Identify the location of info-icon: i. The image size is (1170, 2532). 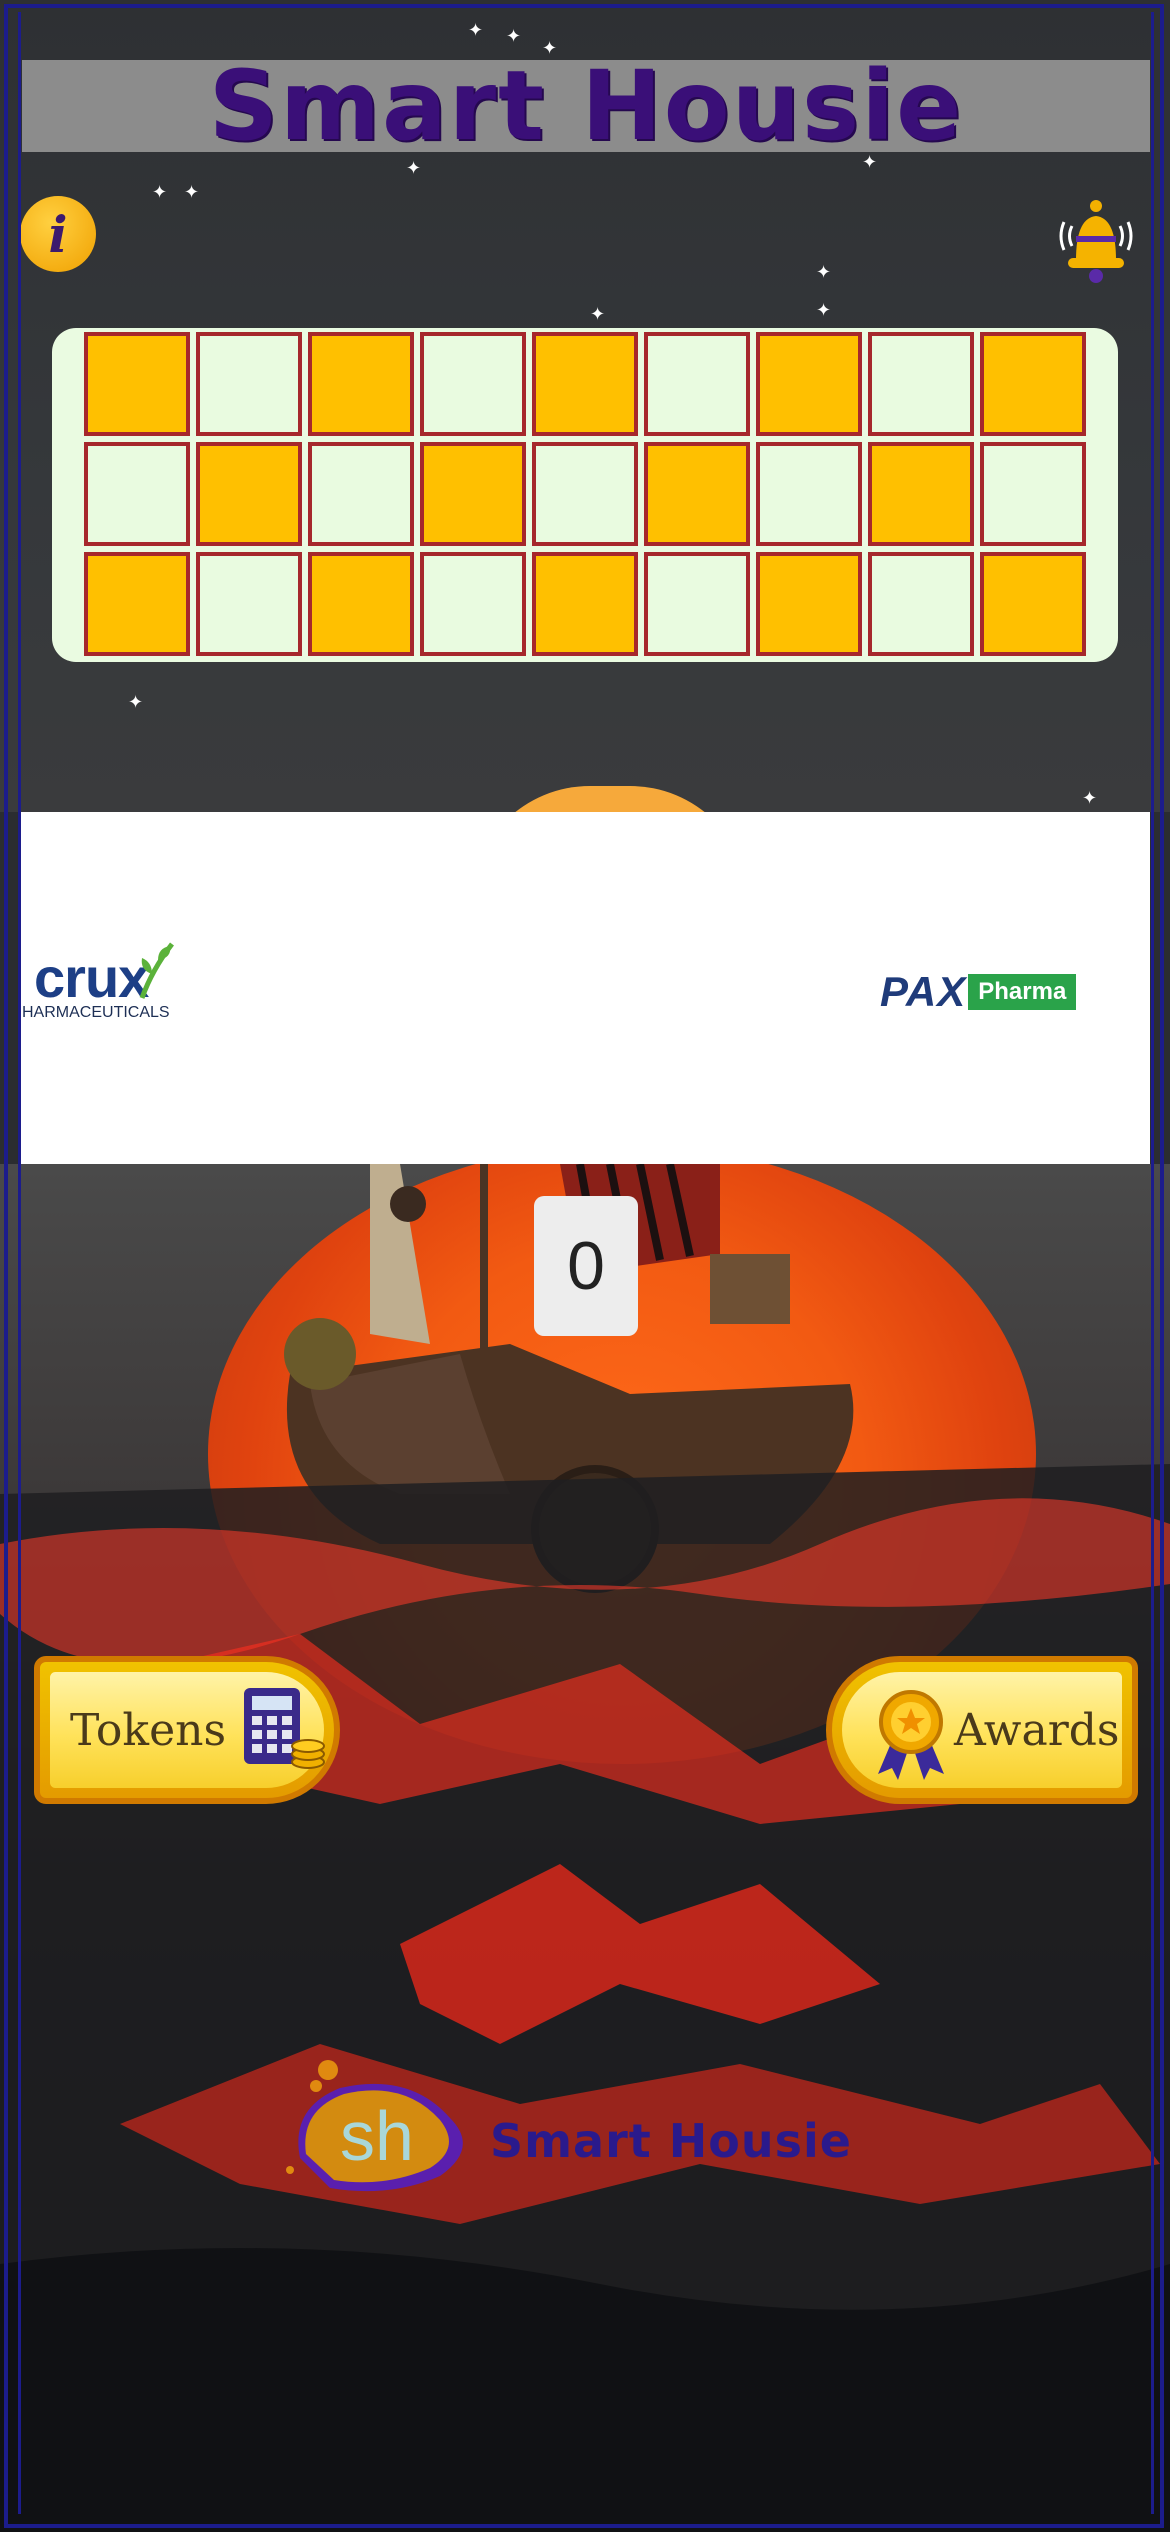
(58, 234).